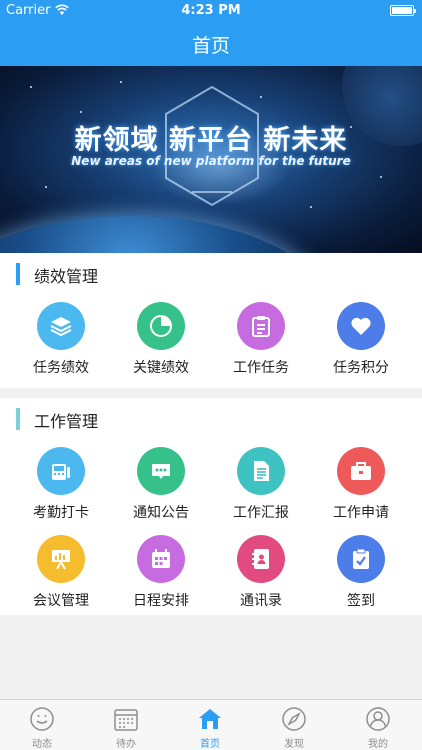  What do you see at coordinates (361, 471) in the screenshot?
I see `briefcase-icon` at bounding box center [361, 471].